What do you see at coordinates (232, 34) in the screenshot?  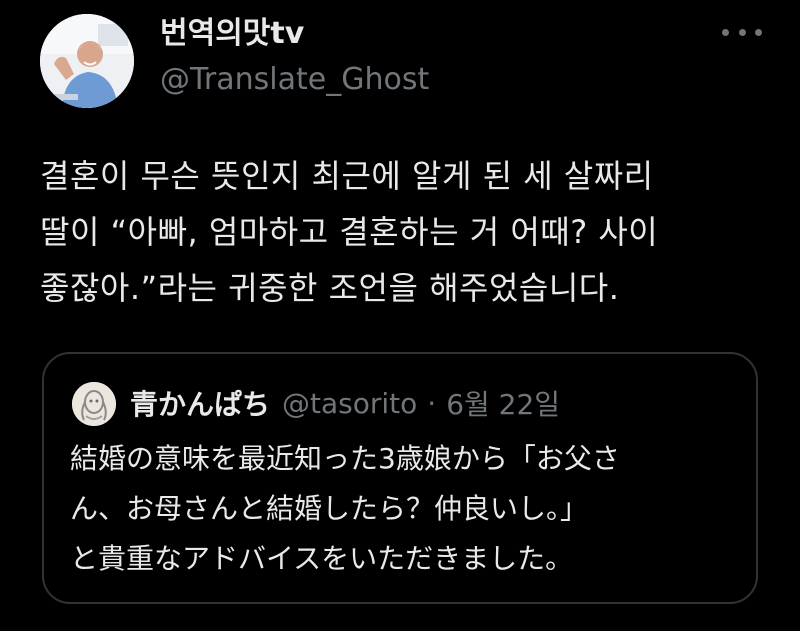 I see `display-name: 번역의맛tv` at bounding box center [232, 34].